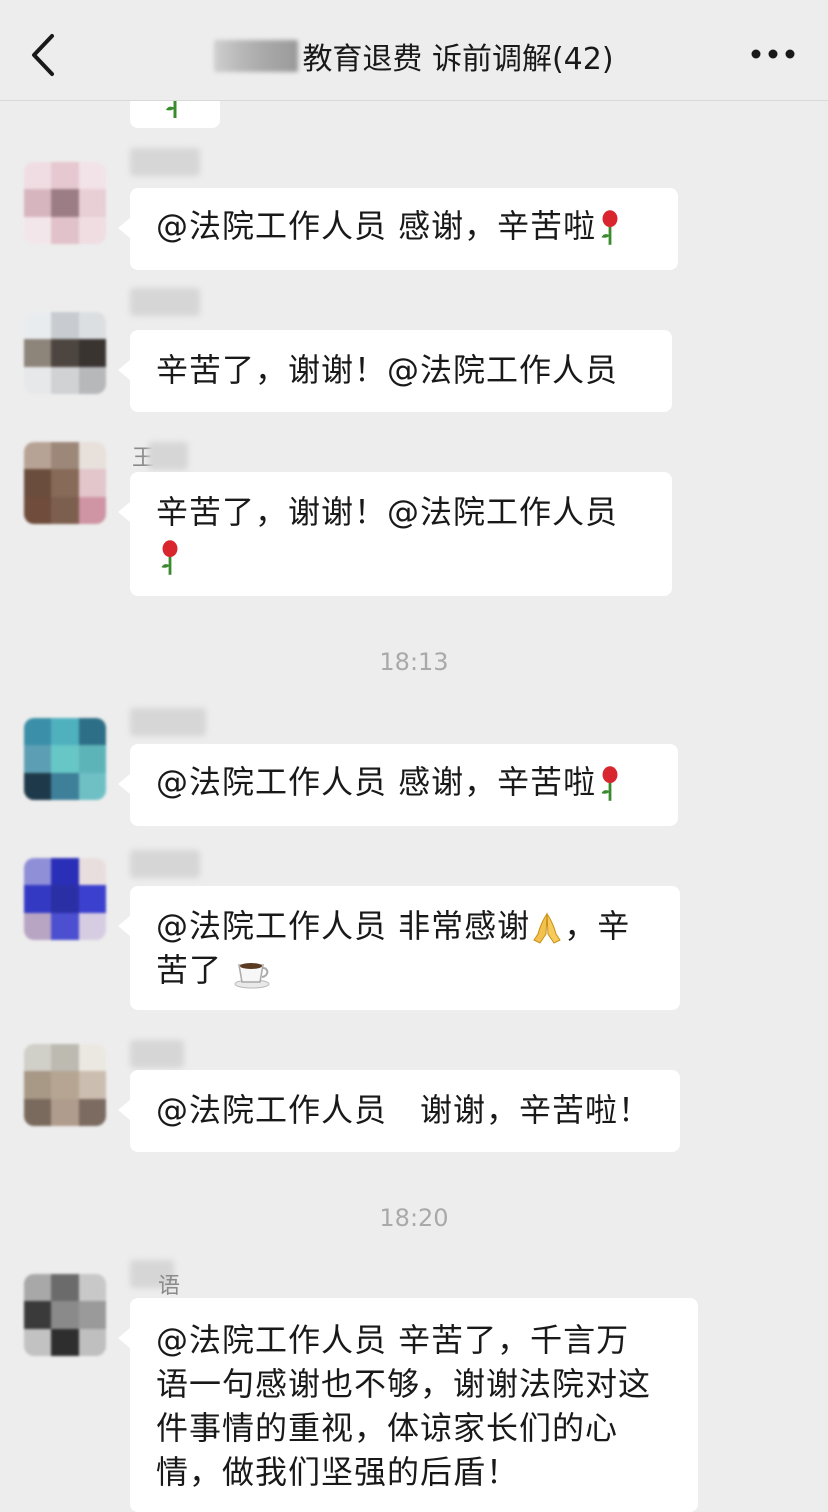  I want to click on more-dots-icon, so click(773, 54).